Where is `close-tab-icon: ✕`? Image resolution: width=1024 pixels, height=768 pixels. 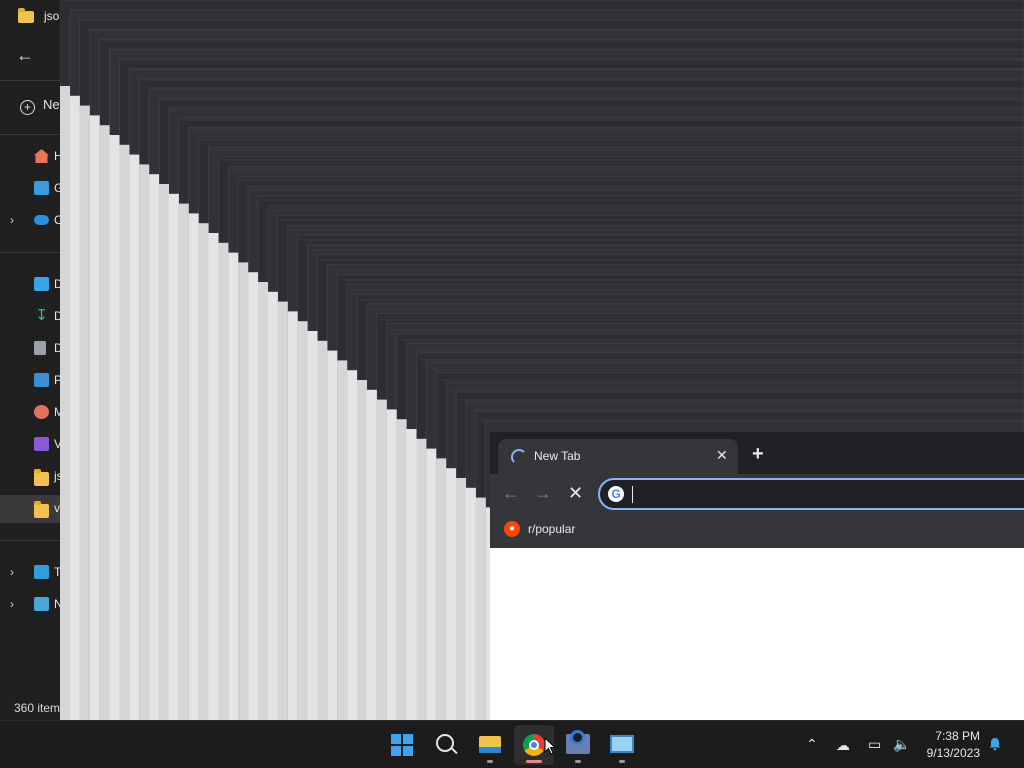
close-tab-icon: ✕ is located at coordinates (722, 455).